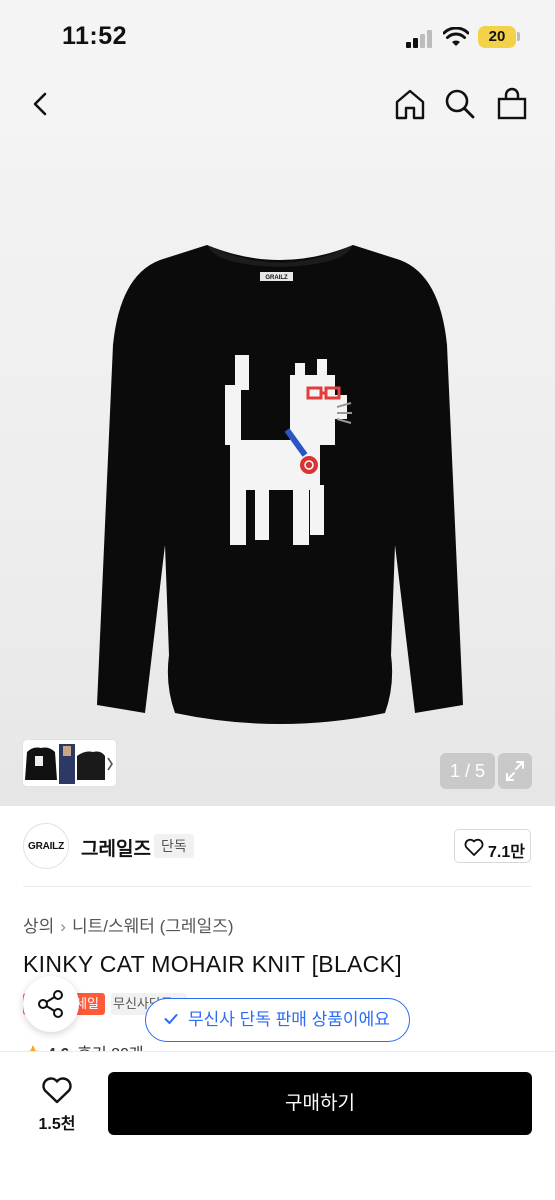 The height and width of the screenshot is (1200, 555). Describe the element at coordinates (320, 1103) in the screenshot. I see `buy-button: 구매하기` at that location.